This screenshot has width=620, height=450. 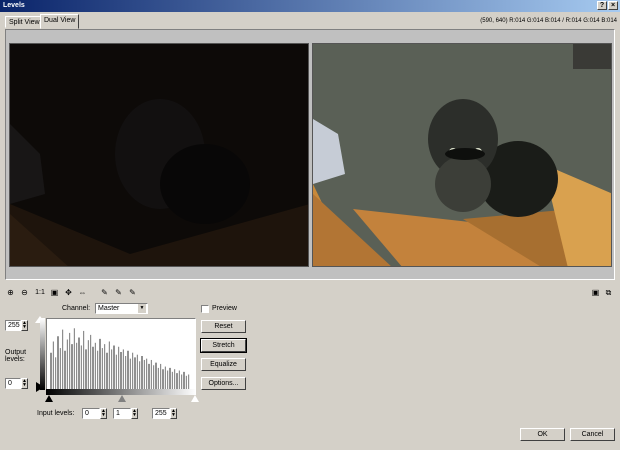 I want to click on preview-label: Preview, so click(x=224, y=308).